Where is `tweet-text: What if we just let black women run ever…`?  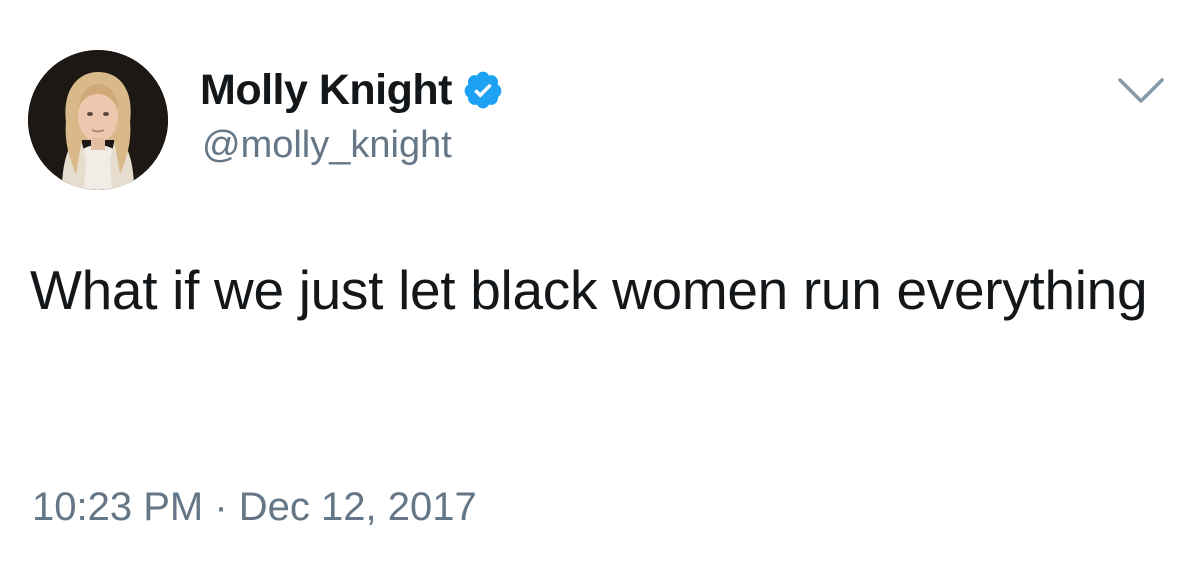
tweet-text: What if we just let black women run ever… is located at coordinates (589, 290).